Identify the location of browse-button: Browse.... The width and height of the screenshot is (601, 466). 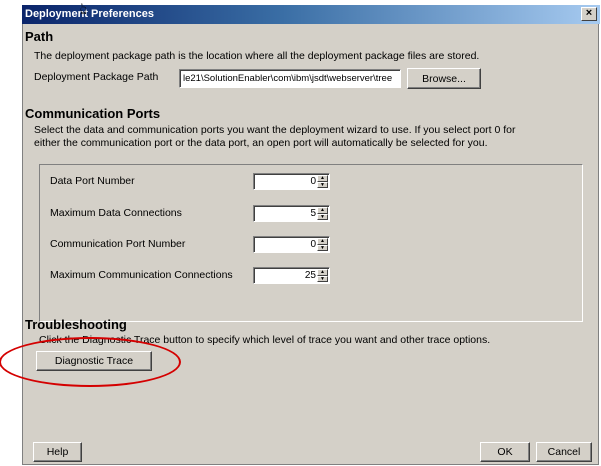
(444, 78).